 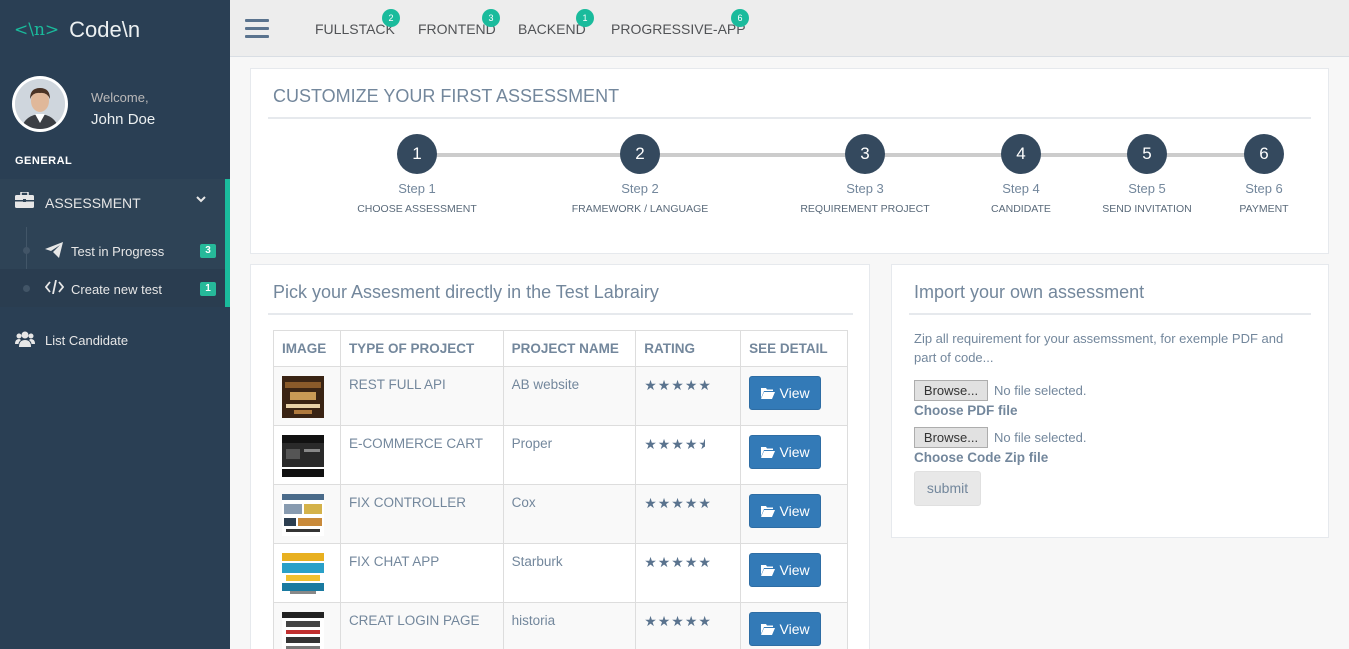 I want to click on step-description: CHOOSE ASSESSMENT, so click(x=417, y=209).